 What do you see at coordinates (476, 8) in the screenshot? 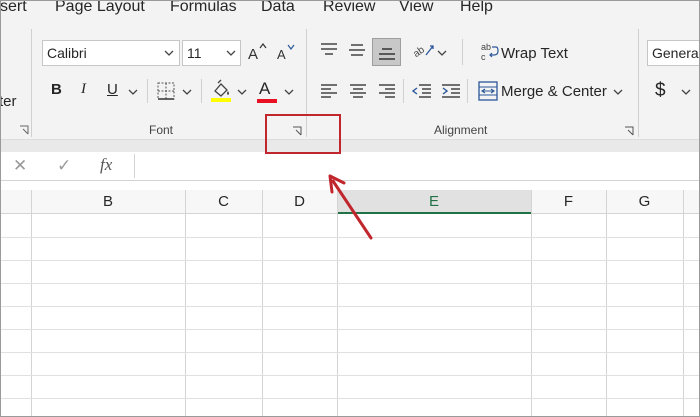
I see `tab-help: Help` at bounding box center [476, 8].